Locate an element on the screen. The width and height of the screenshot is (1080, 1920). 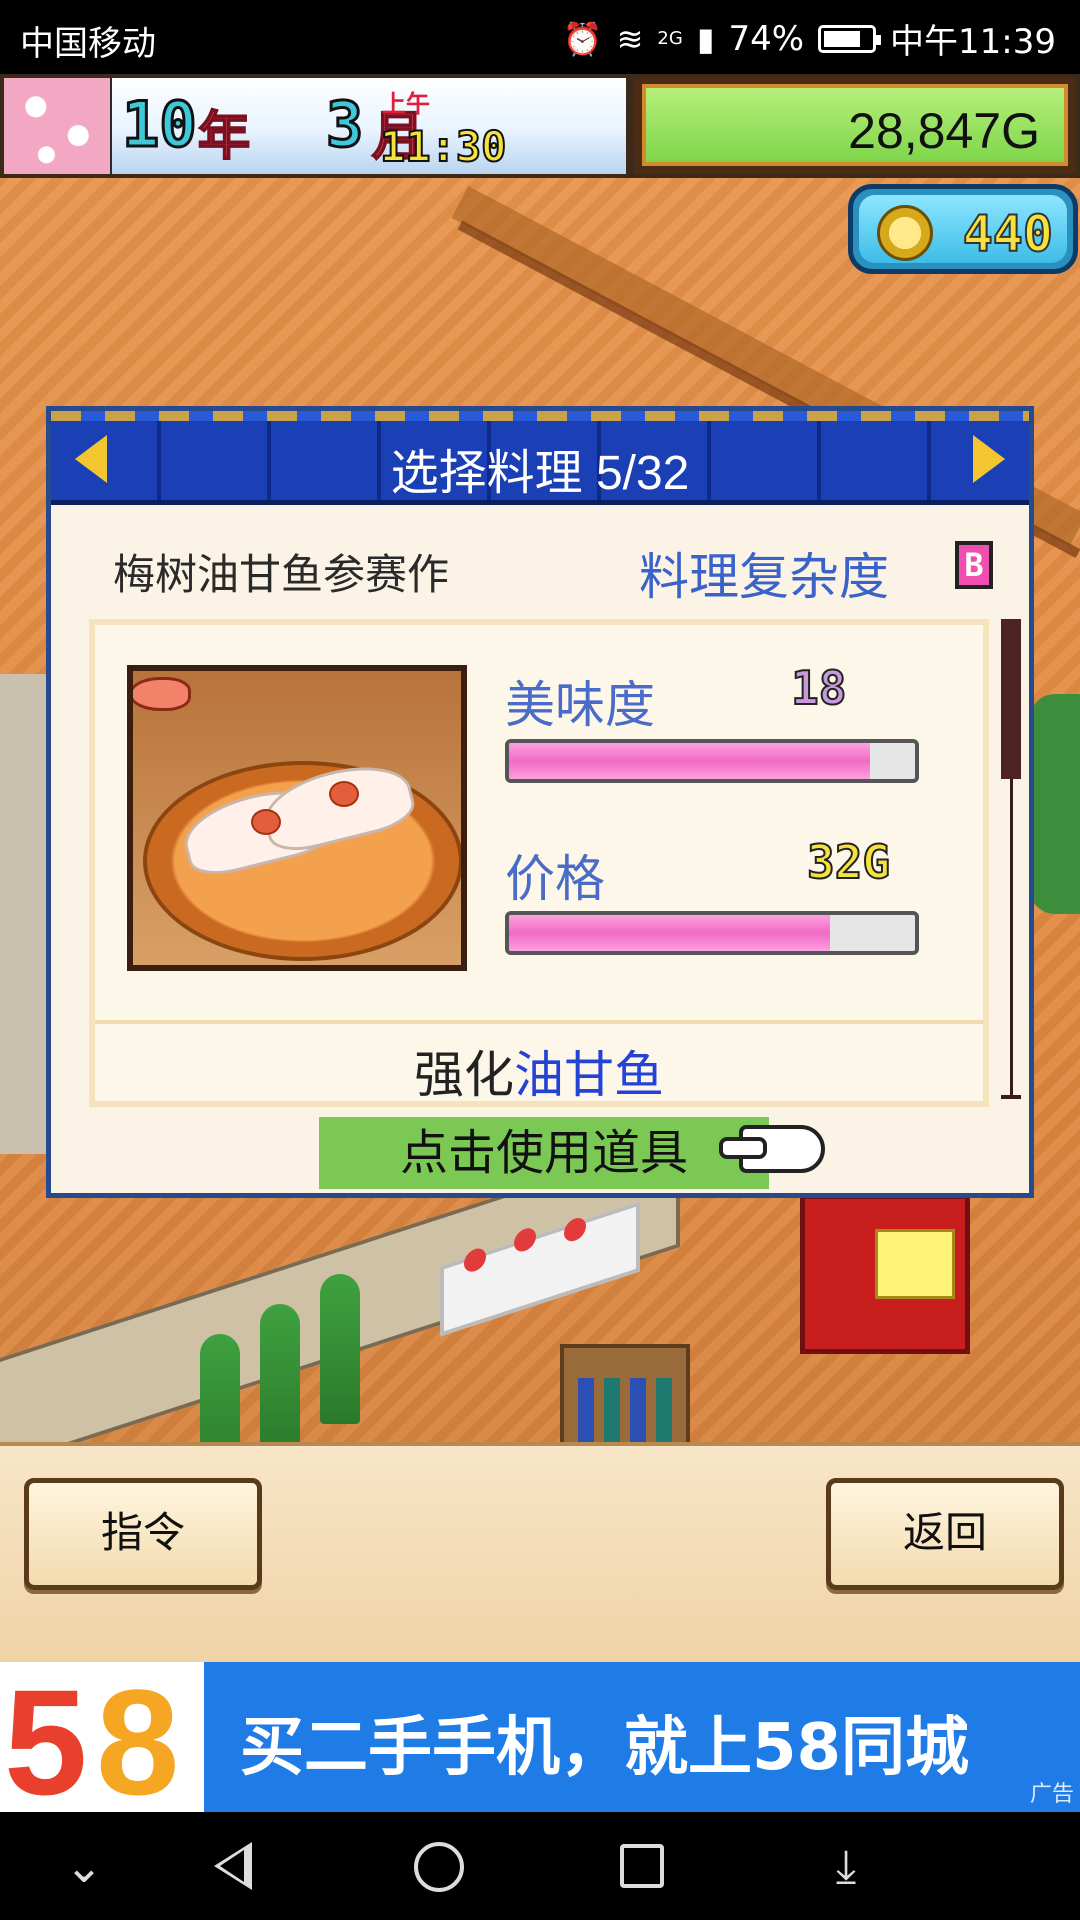
taste-label: 美味度 is located at coordinates (580, 705).